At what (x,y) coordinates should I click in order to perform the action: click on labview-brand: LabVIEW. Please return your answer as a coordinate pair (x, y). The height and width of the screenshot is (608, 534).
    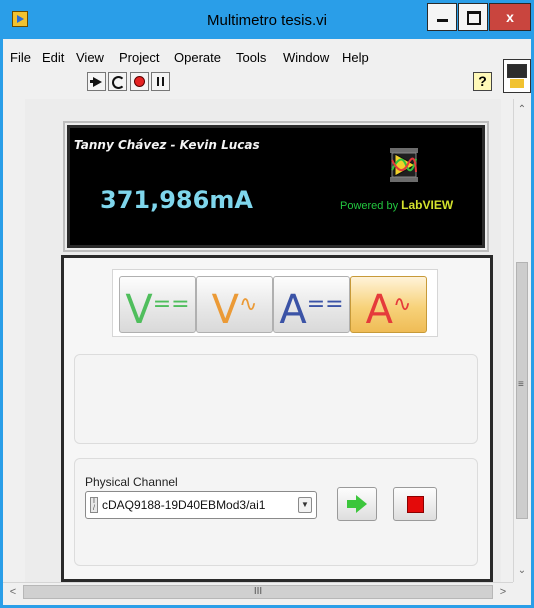
    Looking at the image, I should click on (427, 205).